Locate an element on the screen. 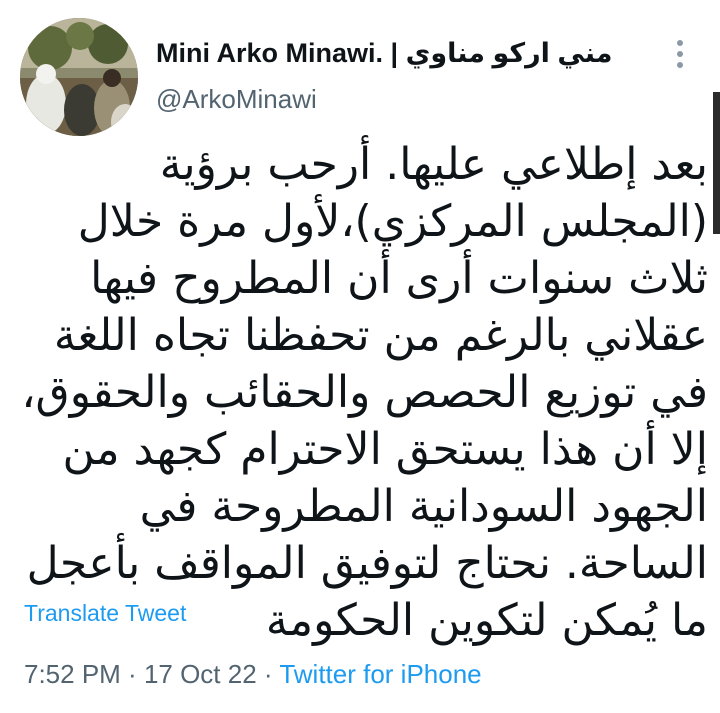  user-handle: @ArkoMinawi is located at coordinates (236, 99).